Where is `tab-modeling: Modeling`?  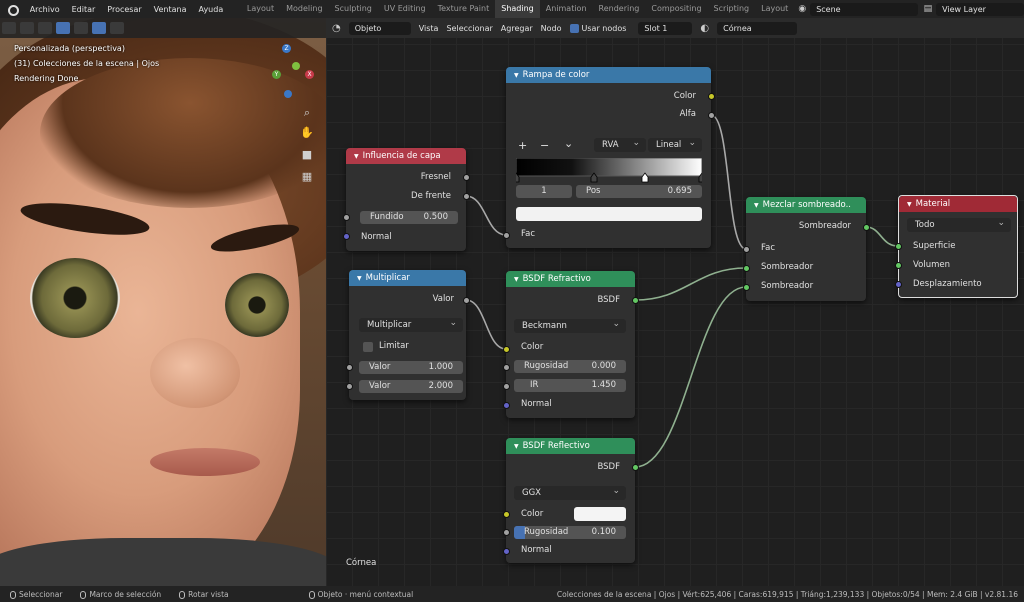
tab-modeling: Modeling is located at coordinates (304, 9).